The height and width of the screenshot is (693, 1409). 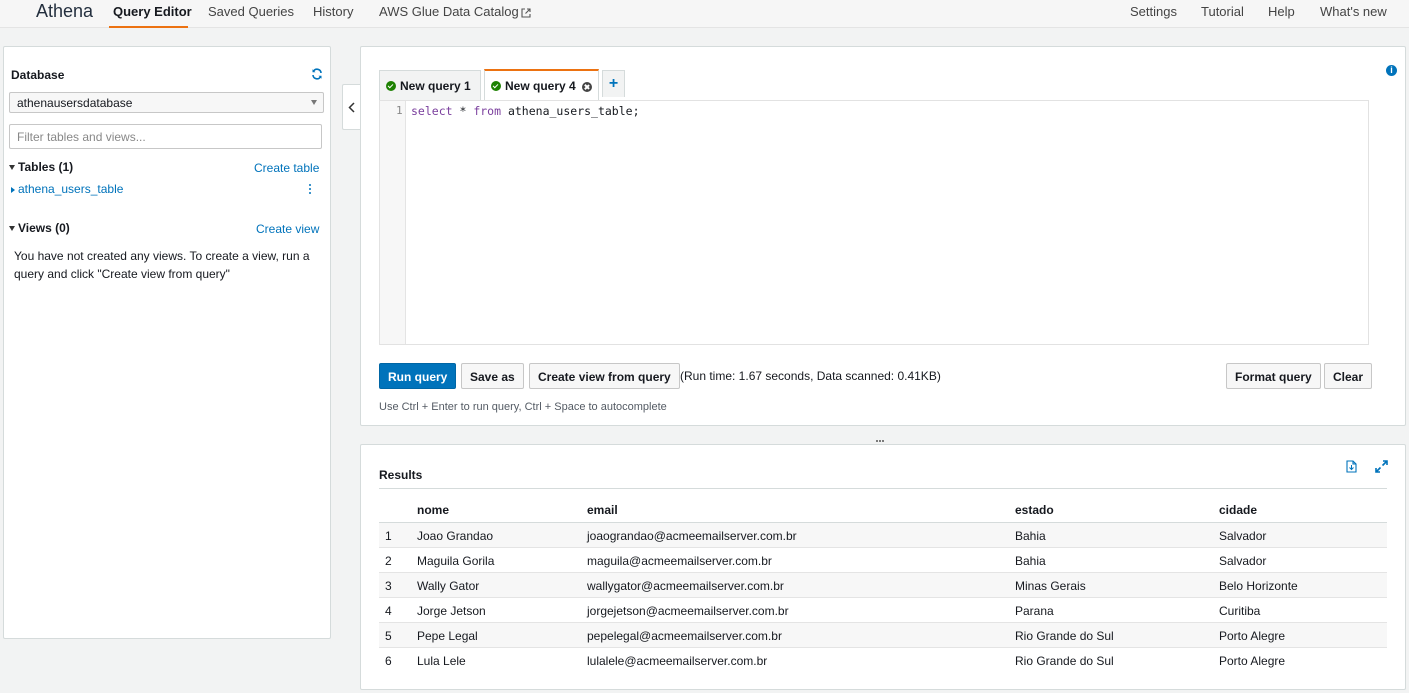 I want to click on download-csv-icon, so click(x=1351, y=466).